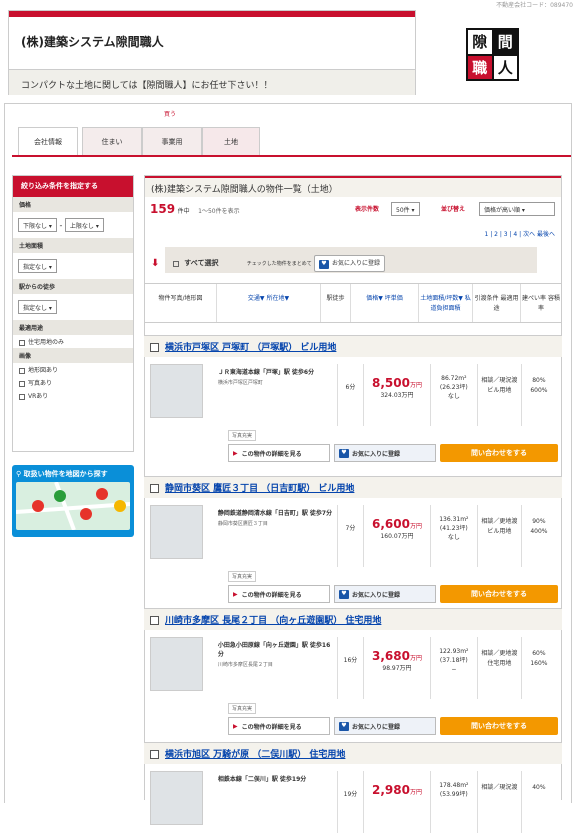 The image size is (579, 833). I want to click on walk-select: 指定なし, so click(37, 307).